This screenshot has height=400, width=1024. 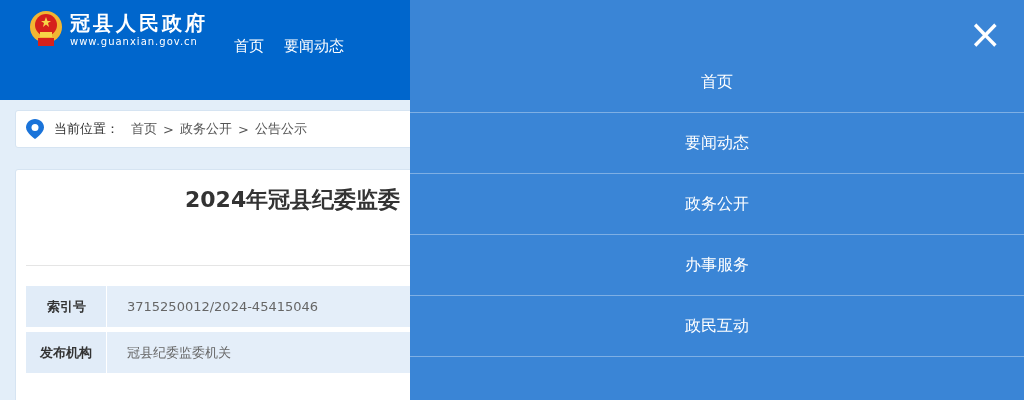 What do you see at coordinates (134, 42) in the screenshot?
I see `site-url: www.guanxian.gov.cn` at bounding box center [134, 42].